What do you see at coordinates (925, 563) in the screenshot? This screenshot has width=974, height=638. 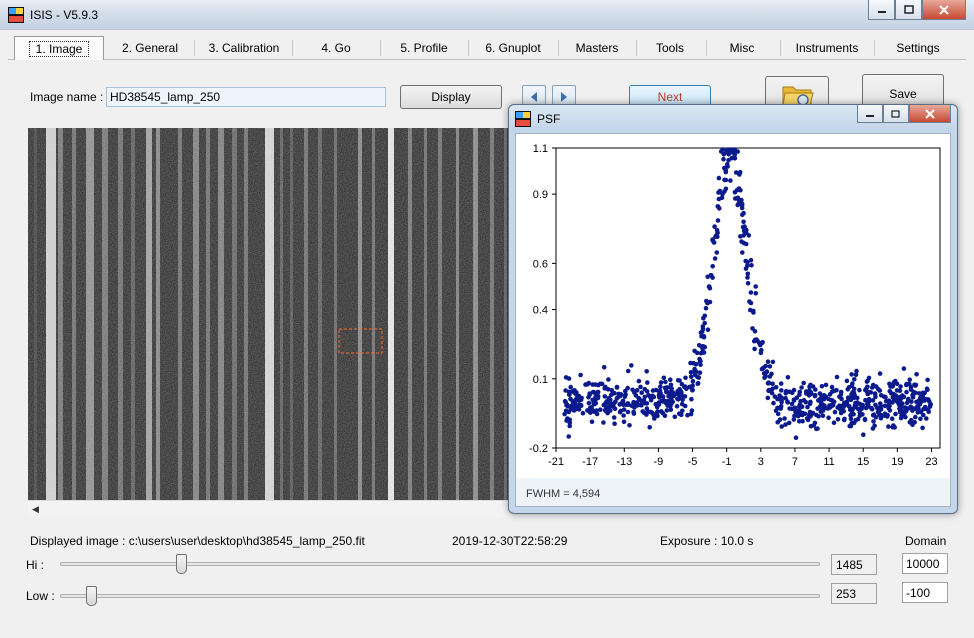 I see `domain-hi-input` at bounding box center [925, 563].